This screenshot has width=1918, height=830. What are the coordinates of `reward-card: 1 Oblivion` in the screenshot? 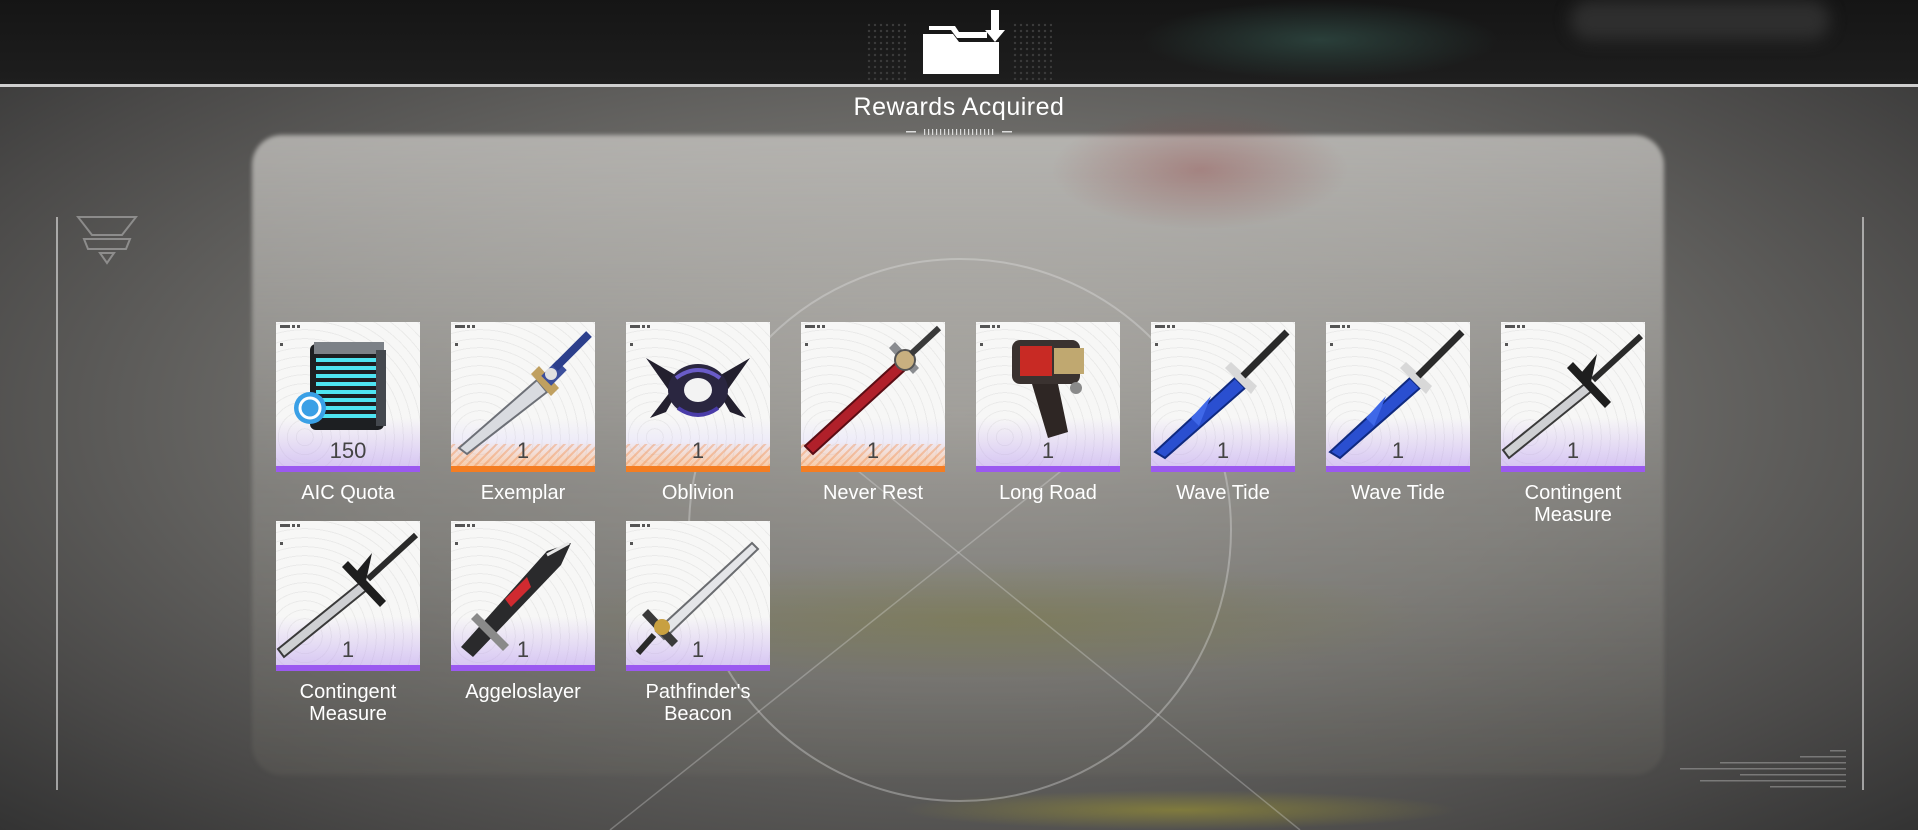 It's located at (698, 413).